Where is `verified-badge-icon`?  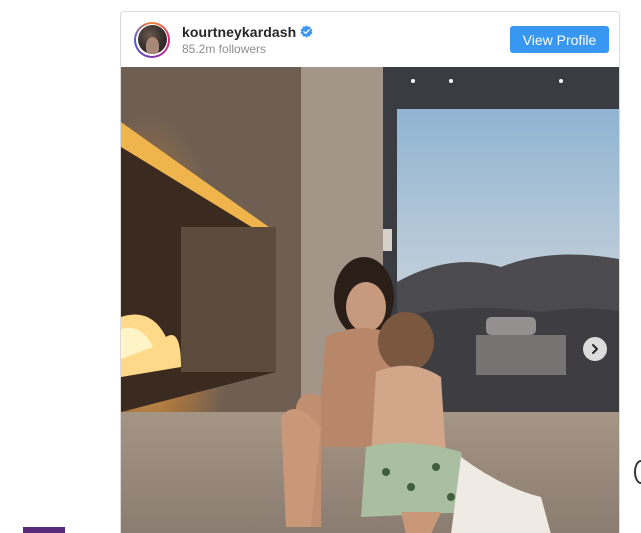 verified-badge-icon is located at coordinates (306, 31).